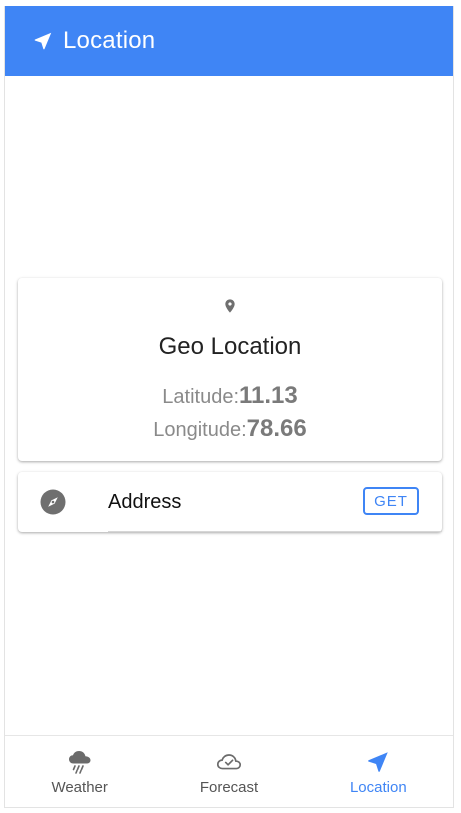 This screenshot has width=461, height=813. Describe the element at coordinates (276, 428) in the screenshot. I see `longitude-value: 78.66` at that location.